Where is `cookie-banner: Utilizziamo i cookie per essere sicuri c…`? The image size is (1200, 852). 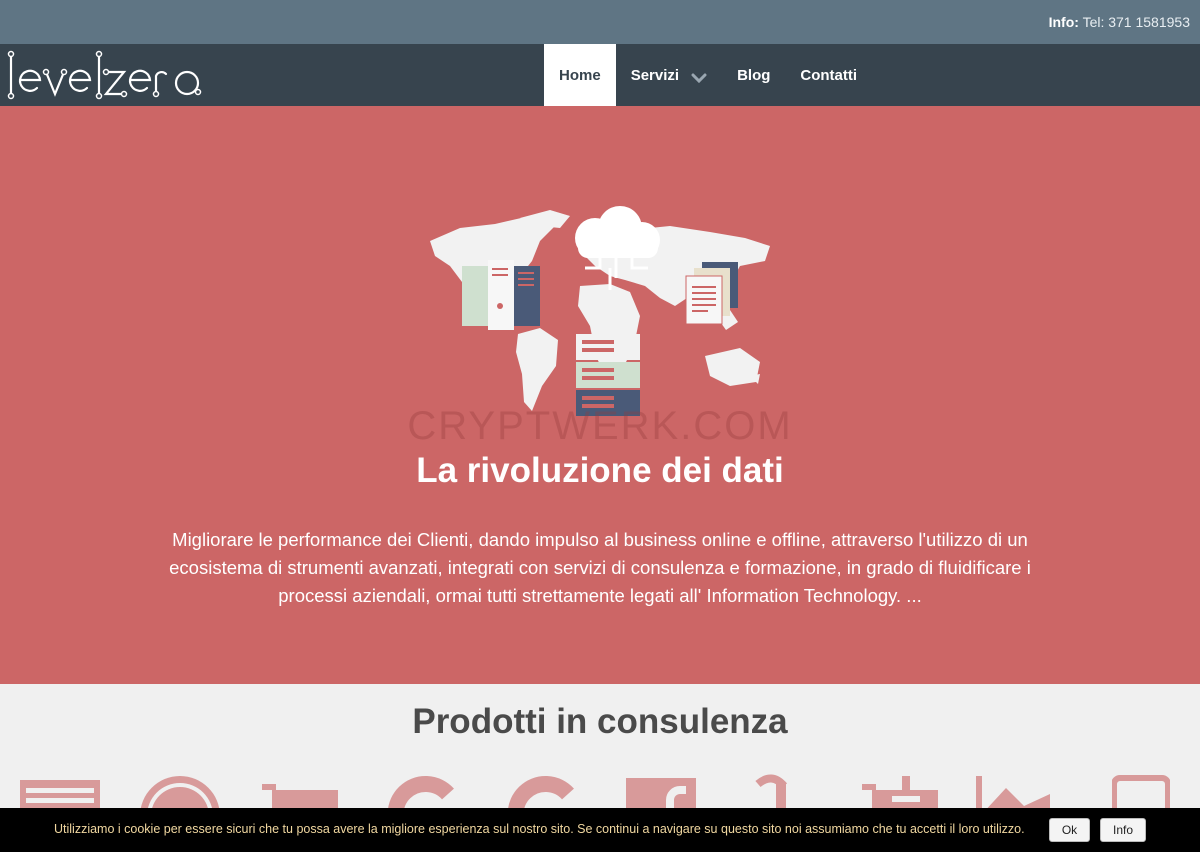 cookie-banner: Utilizziamo i cookie per essere sicuri c… is located at coordinates (600, 830).